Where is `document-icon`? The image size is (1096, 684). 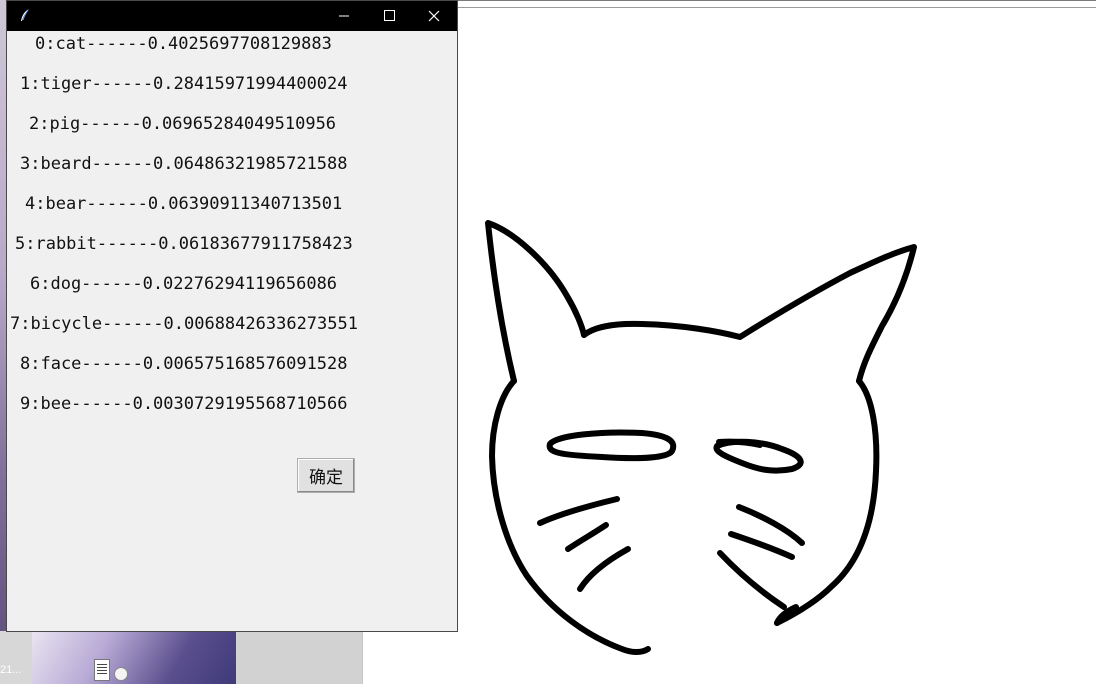
document-icon is located at coordinates (102, 670).